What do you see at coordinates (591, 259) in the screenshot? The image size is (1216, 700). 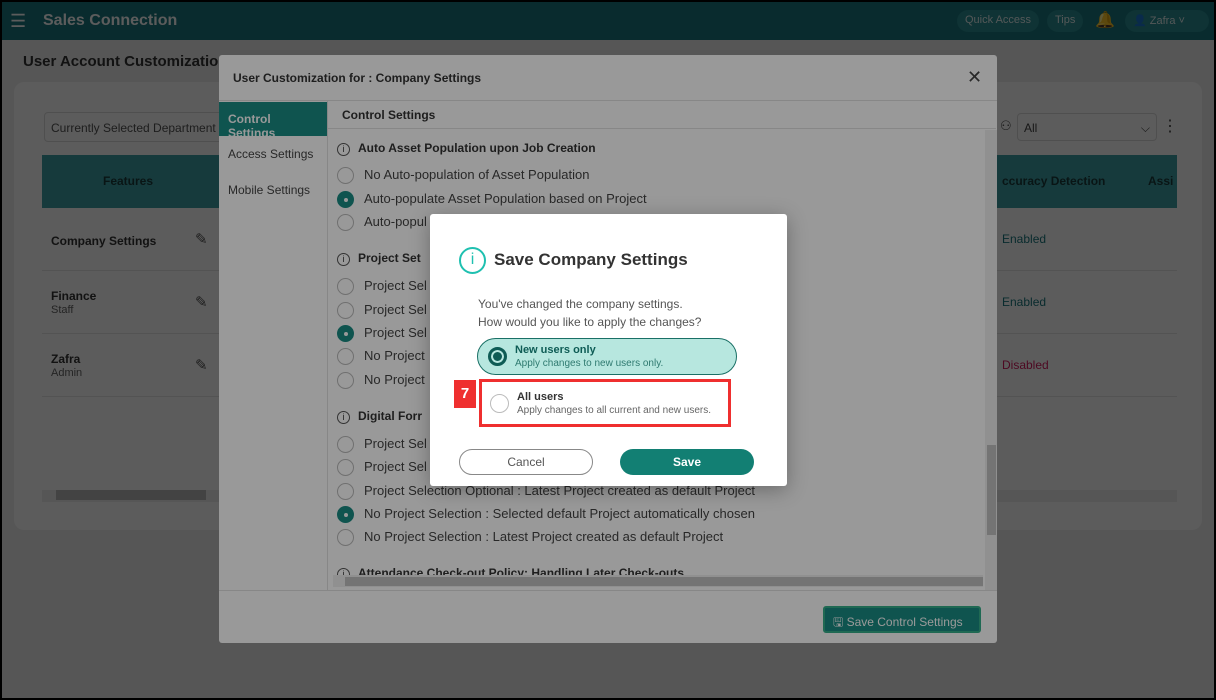 I see `dialog-title: Save Company Settings` at bounding box center [591, 259].